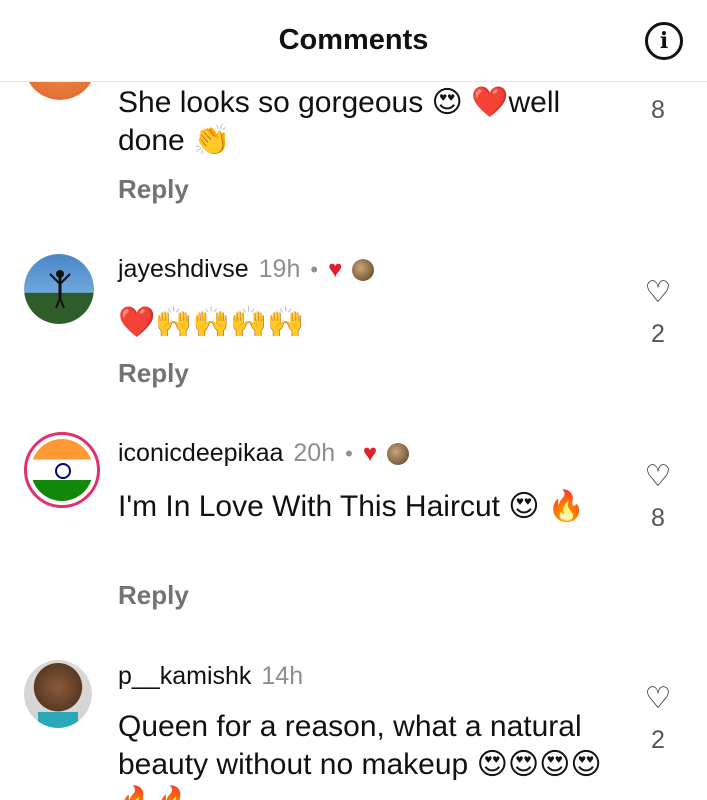  What do you see at coordinates (183, 269) in the screenshot?
I see `username: jayeshdivse` at bounding box center [183, 269].